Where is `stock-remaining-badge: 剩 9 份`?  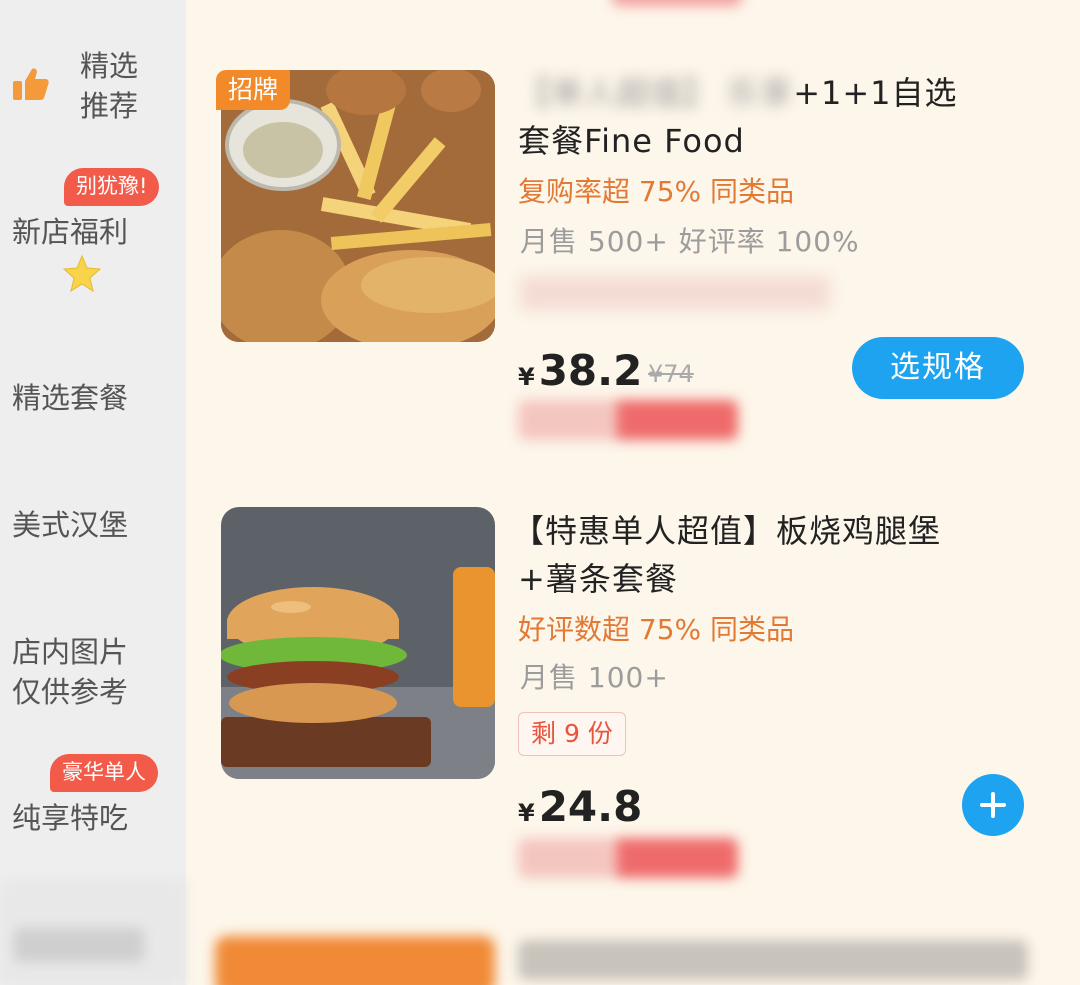
stock-remaining-badge: 剩 9 份 is located at coordinates (572, 734).